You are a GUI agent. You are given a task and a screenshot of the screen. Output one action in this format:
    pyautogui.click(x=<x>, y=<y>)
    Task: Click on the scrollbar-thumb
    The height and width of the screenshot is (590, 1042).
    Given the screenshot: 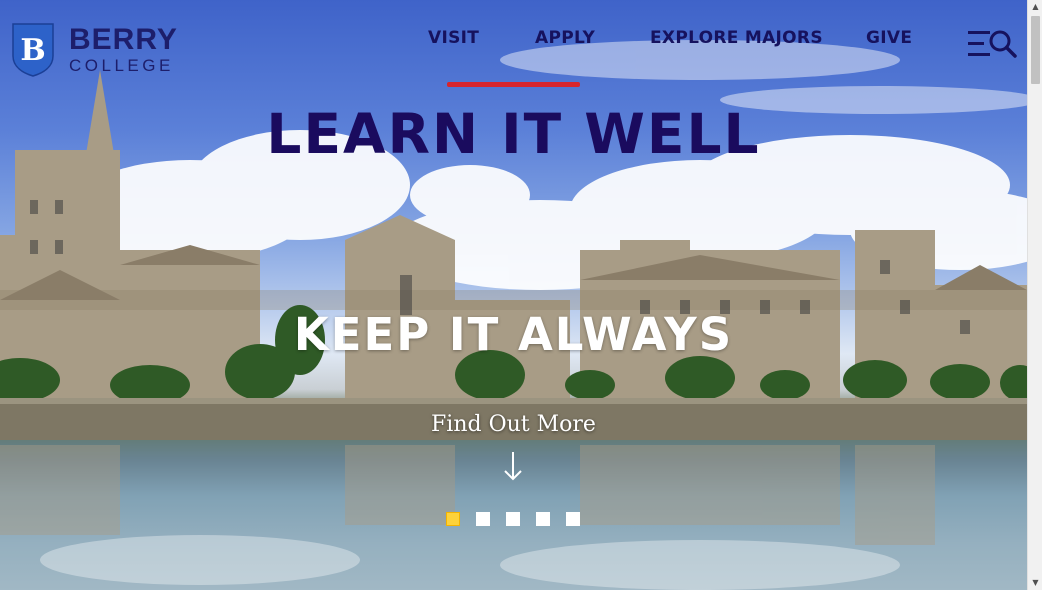 What is the action you would take?
    pyautogui.click(x=1035, y=50)
    